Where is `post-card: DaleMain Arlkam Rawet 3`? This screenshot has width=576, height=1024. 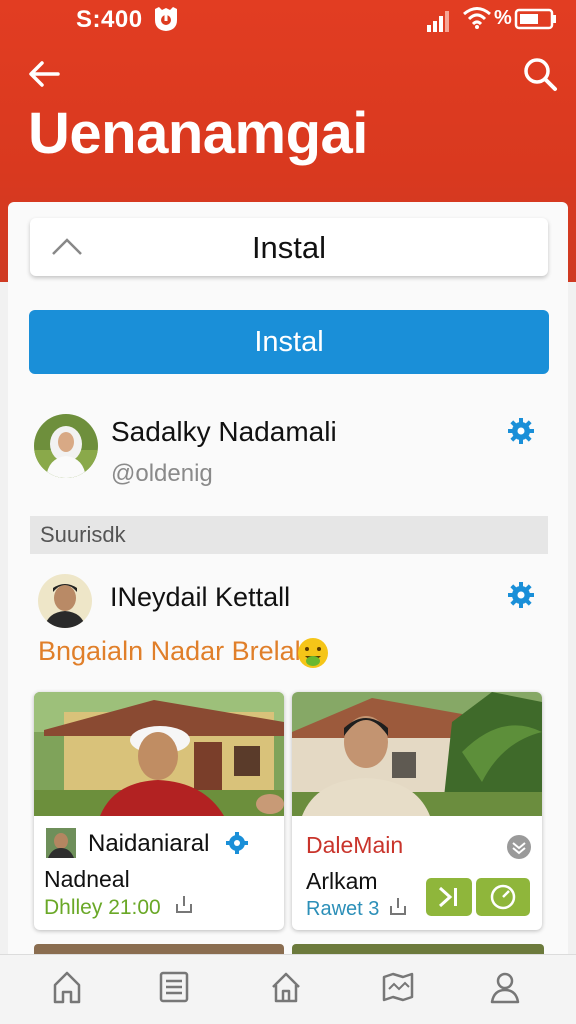 post-card: DaleMain Arlkam Rawet 3 is located at coordinates (417, 811).